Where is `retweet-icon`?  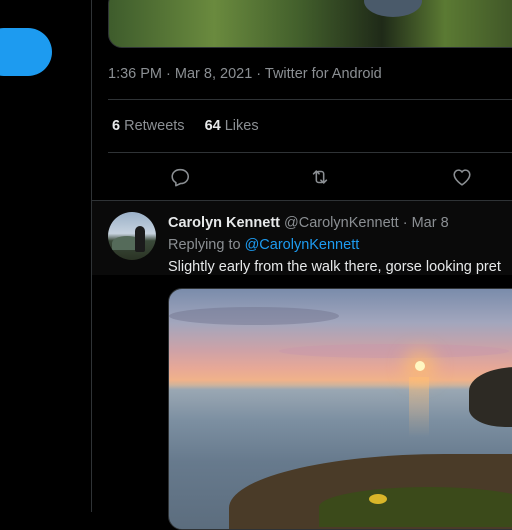 retweet-icon is located at coordinates (320, 177).